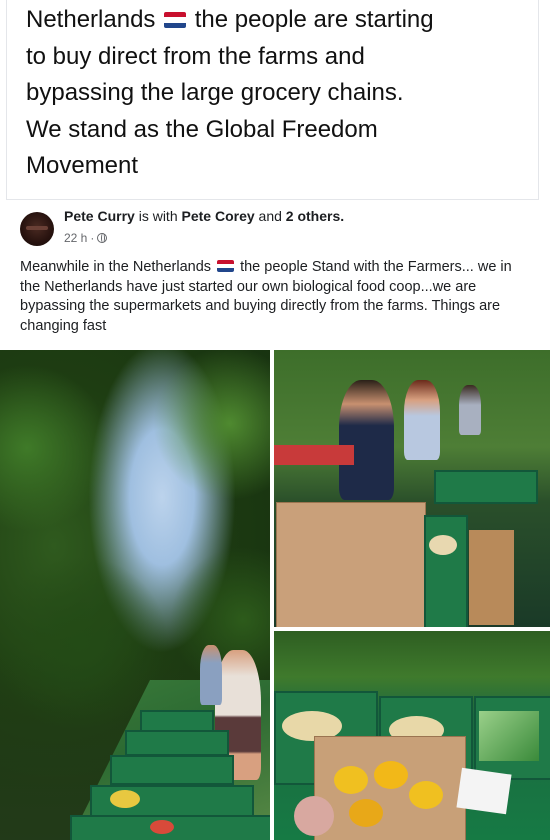 This screenshot has height=840, width=556. What do you see at coordinates (6, 100) in the screenshot?
I see `card-border-left` at bounding box center [6, 100].